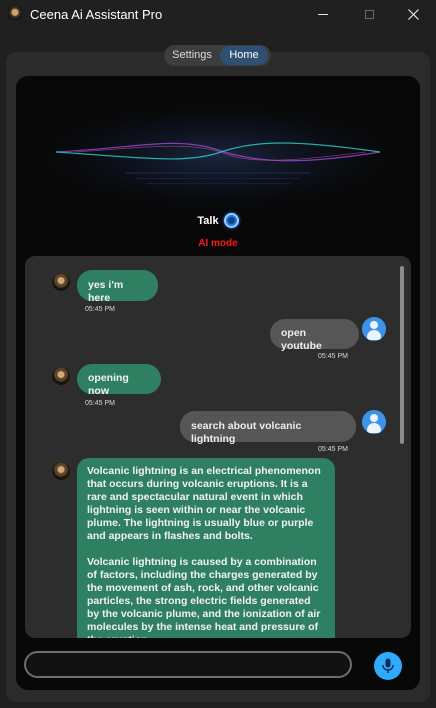 This screenshot has width=436, height=708. I want to click on close-button, so click(413, 14).